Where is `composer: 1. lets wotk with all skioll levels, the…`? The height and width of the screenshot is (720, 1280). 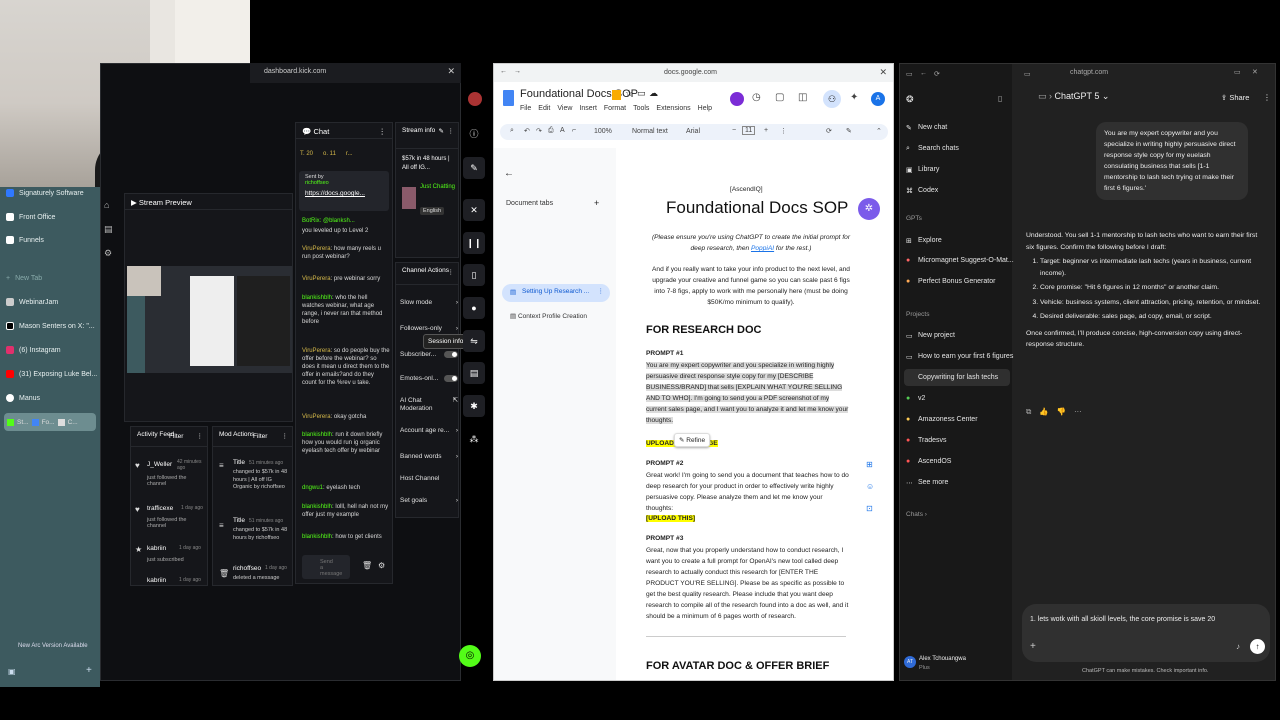
composer: 1. lets wotk with all skioll levels, the… is located at coordinates (1146, 633).